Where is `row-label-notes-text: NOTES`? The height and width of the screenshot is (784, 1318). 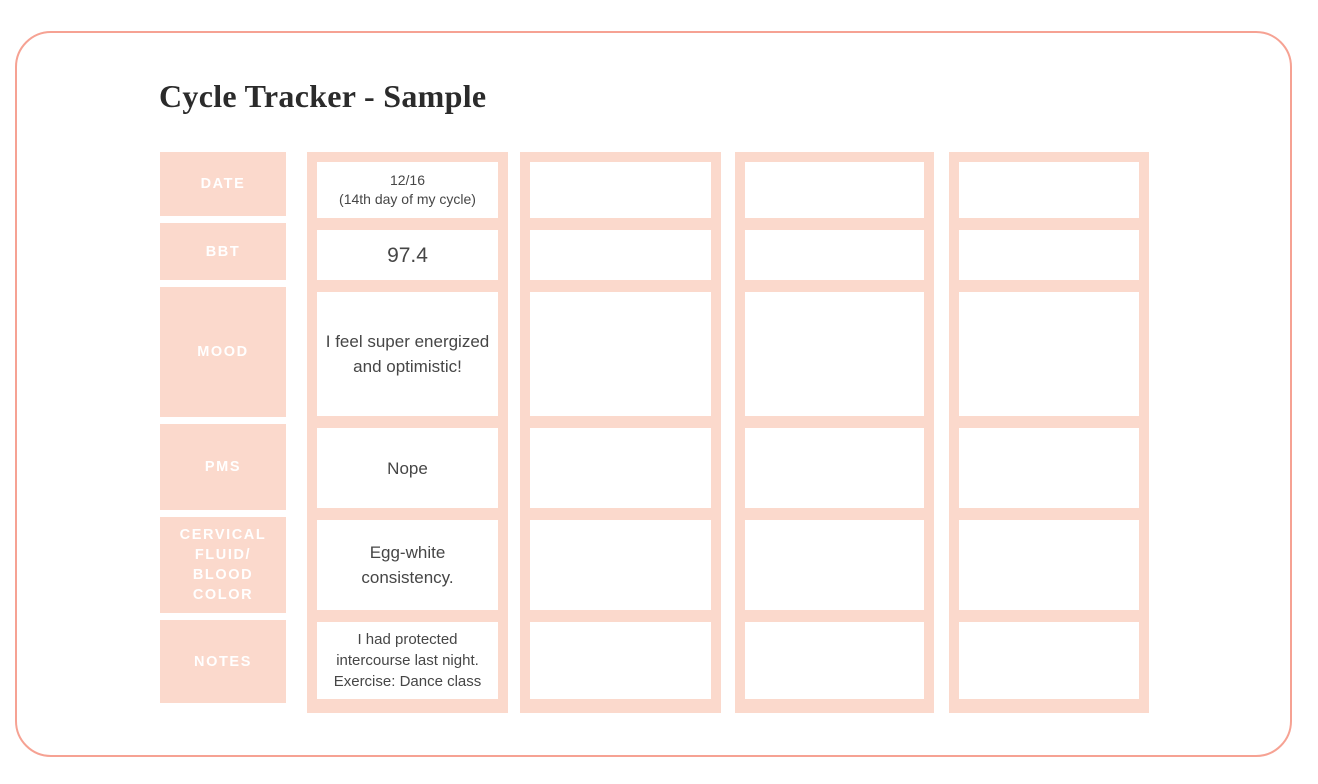
row-label-notes-text: NOTES is located at coordinates (223, 661).